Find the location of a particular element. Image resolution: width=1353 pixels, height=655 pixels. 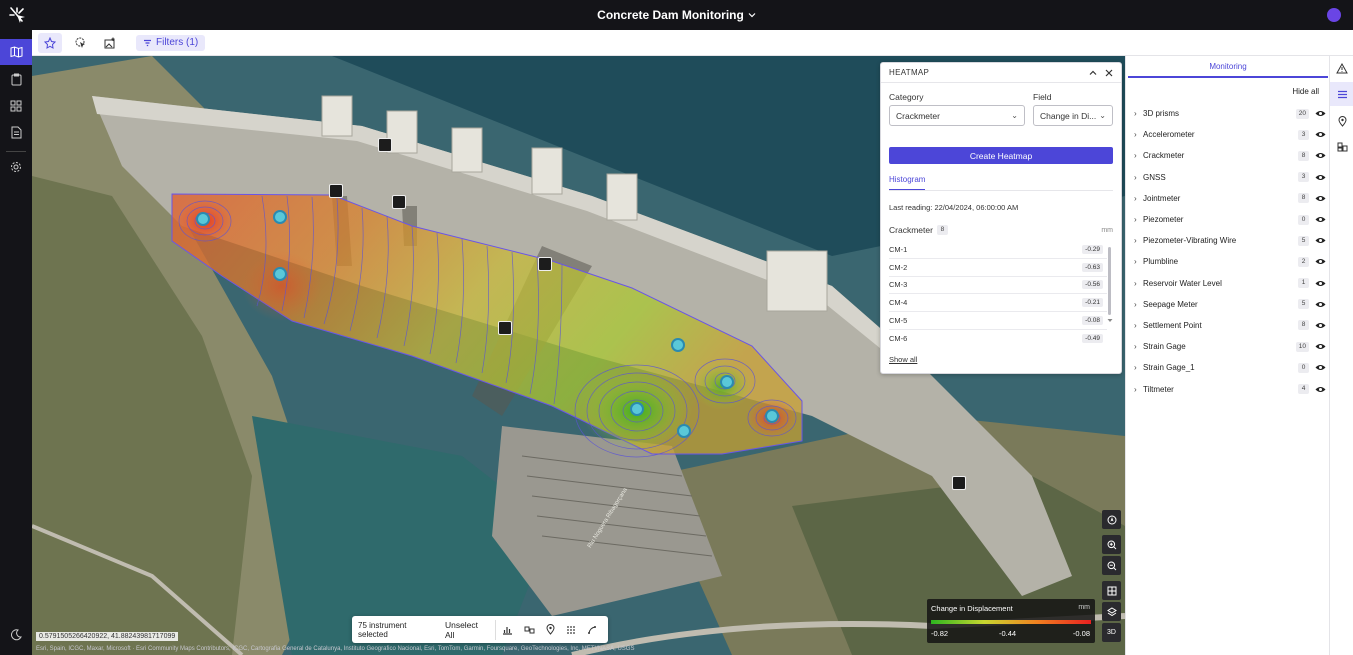

category-row: › Piezometer 0 is located at coordinates (1230, 219).